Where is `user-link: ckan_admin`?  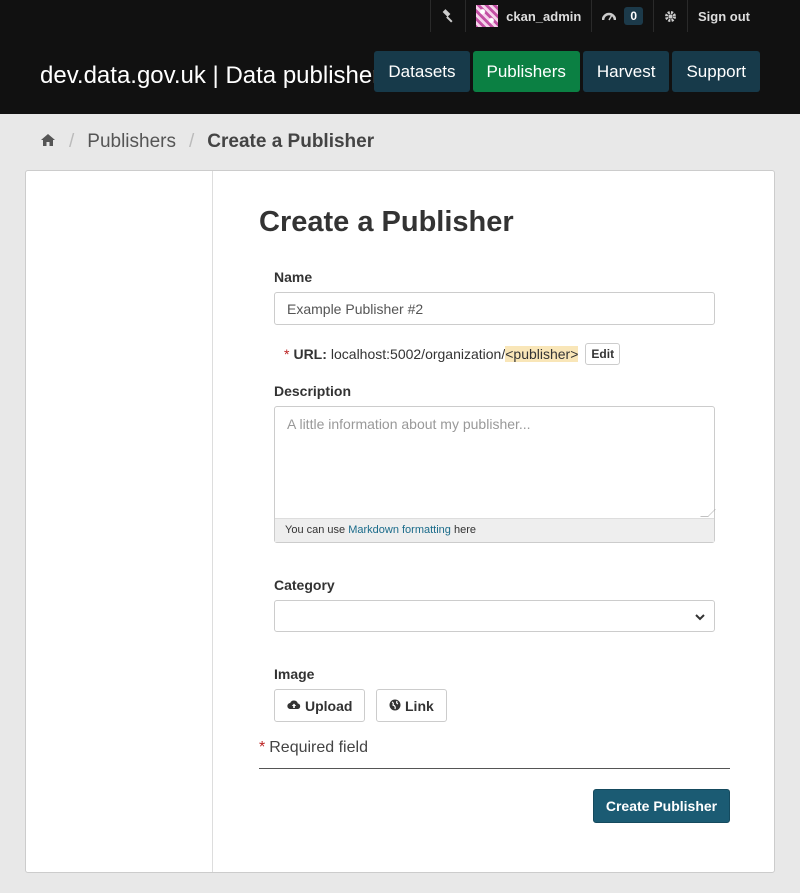
user-link: ckan_admin is located at coordinates (528, 16).